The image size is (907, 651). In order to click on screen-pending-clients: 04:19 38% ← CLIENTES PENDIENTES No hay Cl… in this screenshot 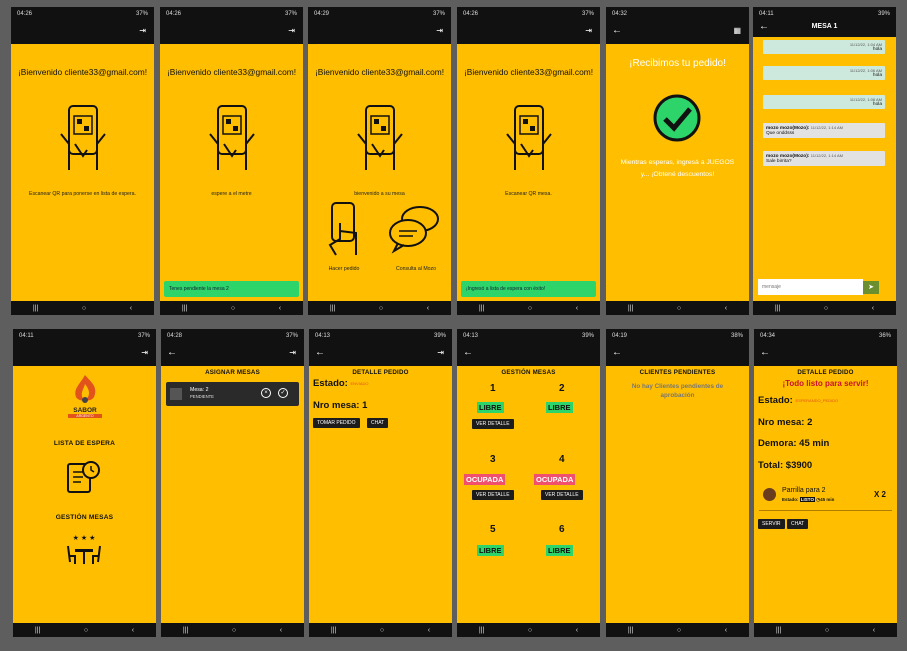, I will do `click(677, 483)`.